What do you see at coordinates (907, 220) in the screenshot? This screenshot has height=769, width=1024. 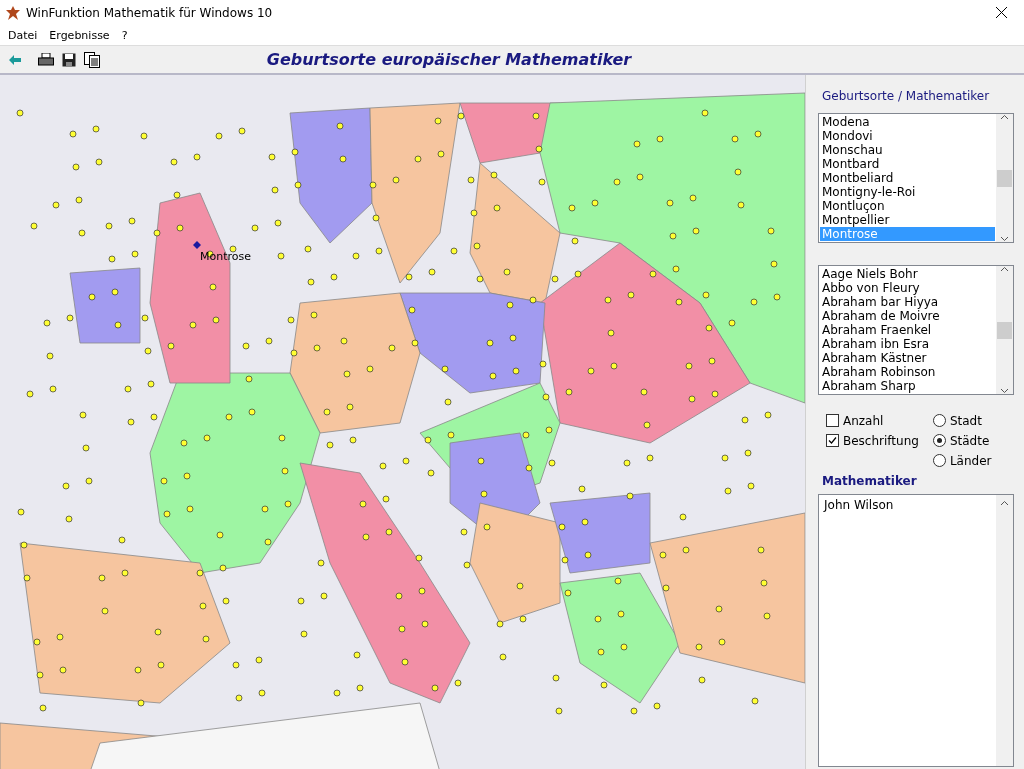 I see `list-item: Montpellier` at bounding box center [907, 220].